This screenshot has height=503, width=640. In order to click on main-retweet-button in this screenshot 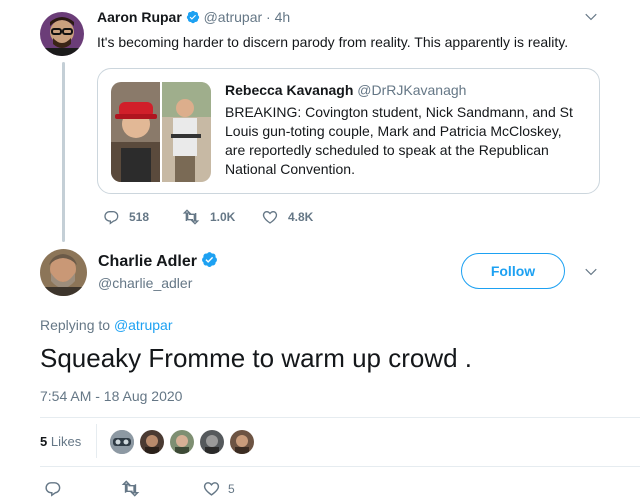, I will do `click(135, 488)`.